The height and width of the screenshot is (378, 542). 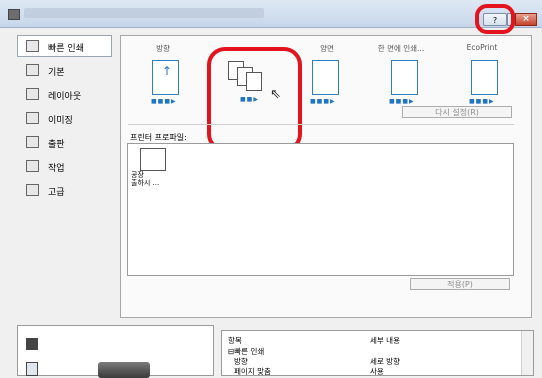 I want to click on job-icon, so click(x=32, y=166).